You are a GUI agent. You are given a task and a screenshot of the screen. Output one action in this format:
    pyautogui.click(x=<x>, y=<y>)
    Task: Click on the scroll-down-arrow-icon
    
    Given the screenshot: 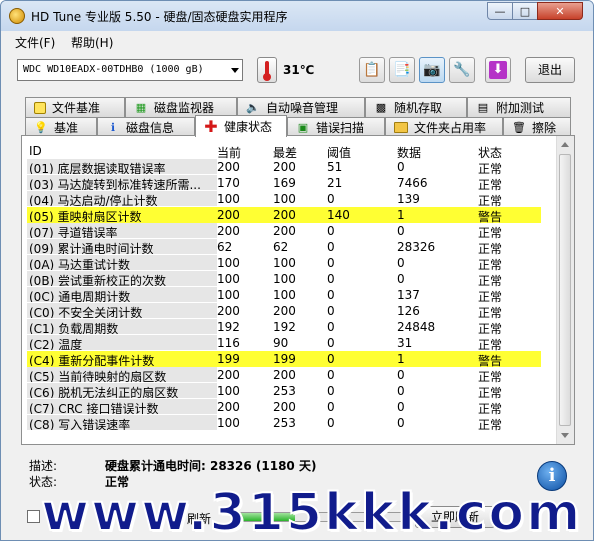 What is the action you would take?
    pyautogui.click(x=565, y=435)
    